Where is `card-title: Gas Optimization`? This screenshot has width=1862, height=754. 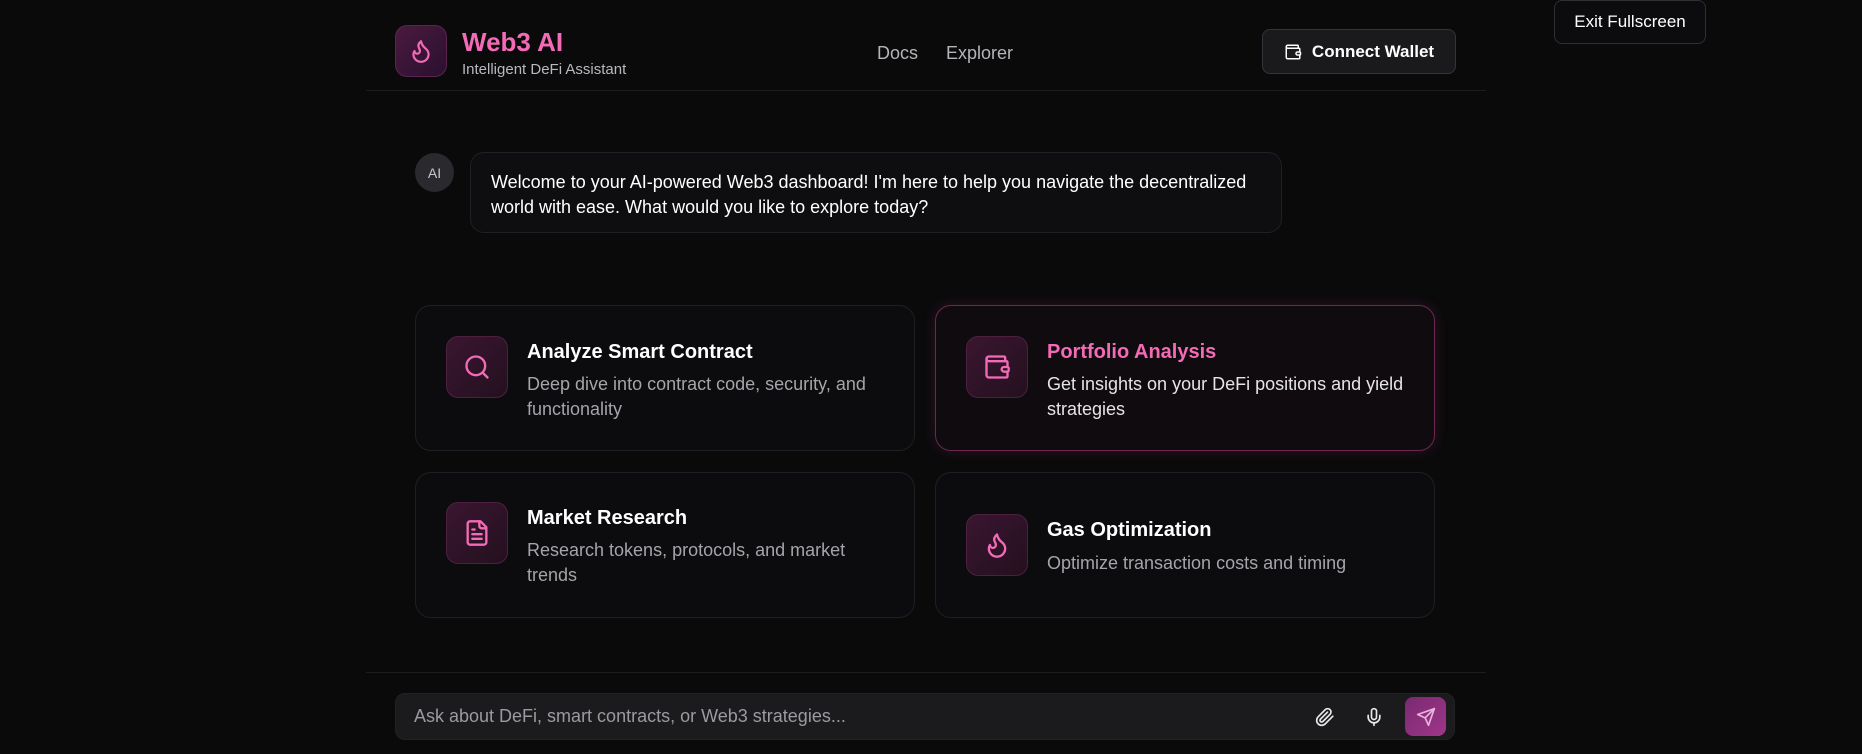 card-title: Gas Optimization is located at coordinates (1129, 530).